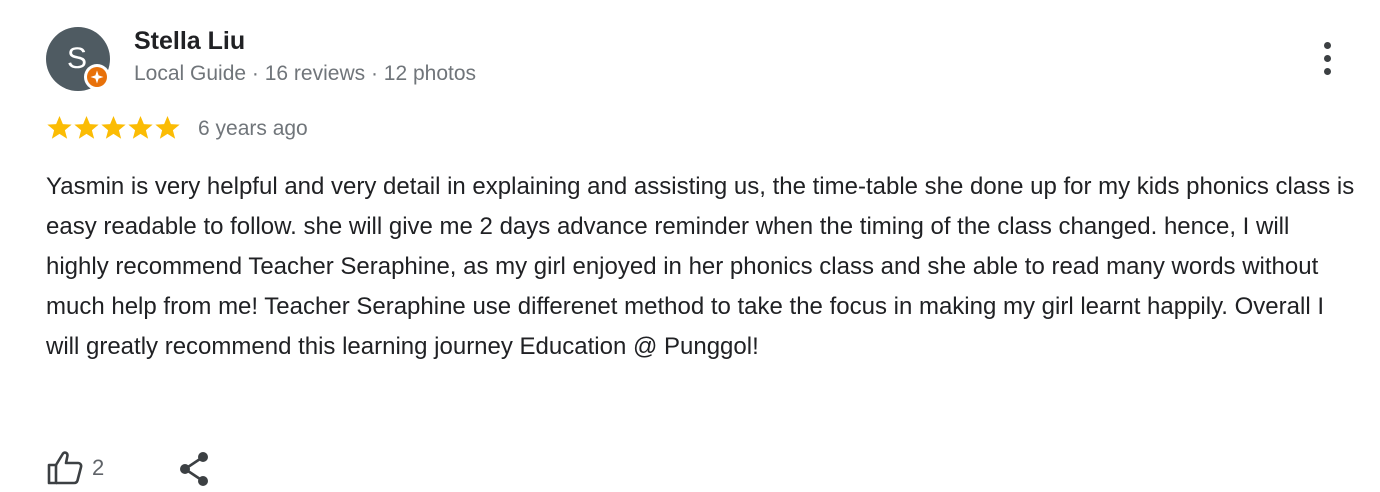  What do you see at coordinates (189, 41) in the screenshot?
I see `reviewer-name: Stella Liu` at bounding box center [189, 41].